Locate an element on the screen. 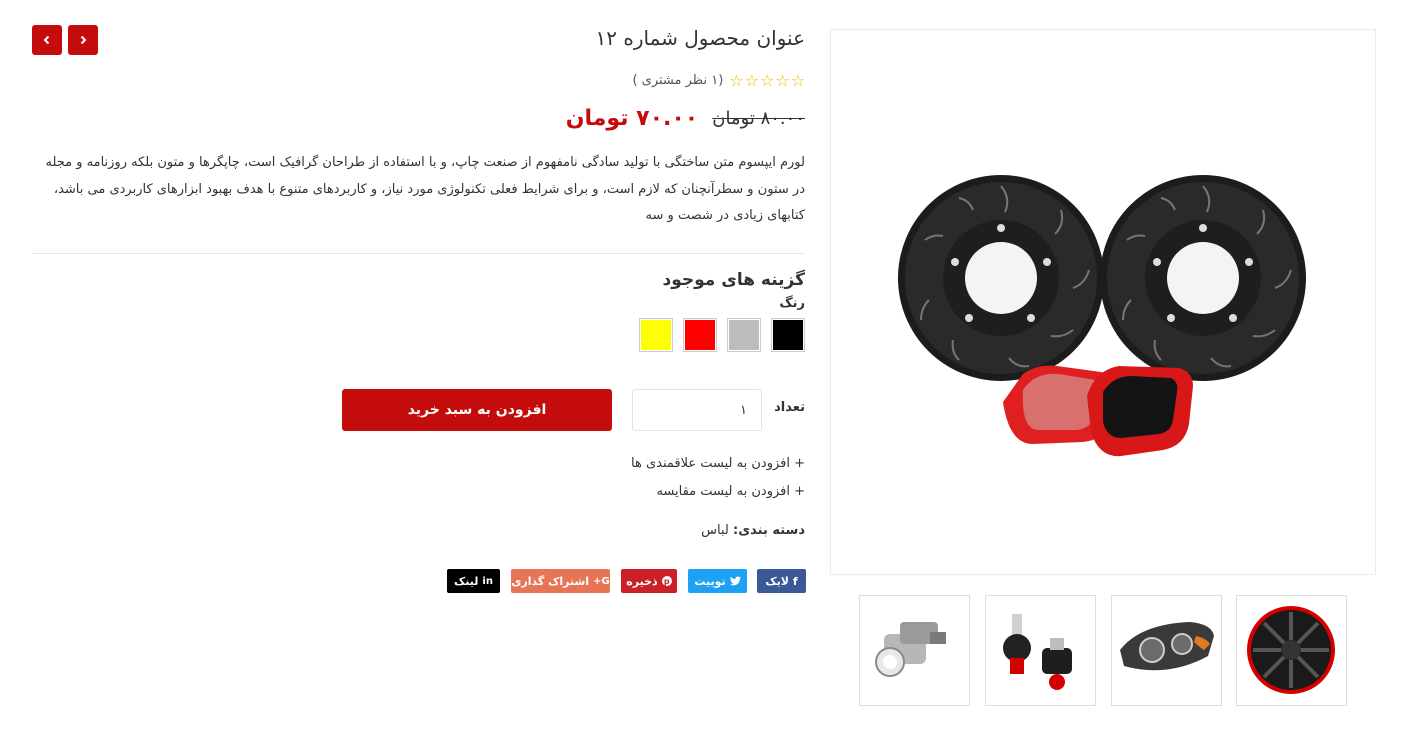 The height and width of the screenshot is (736, 1407). brake-kit-image is located at coordinates (1102, 316).